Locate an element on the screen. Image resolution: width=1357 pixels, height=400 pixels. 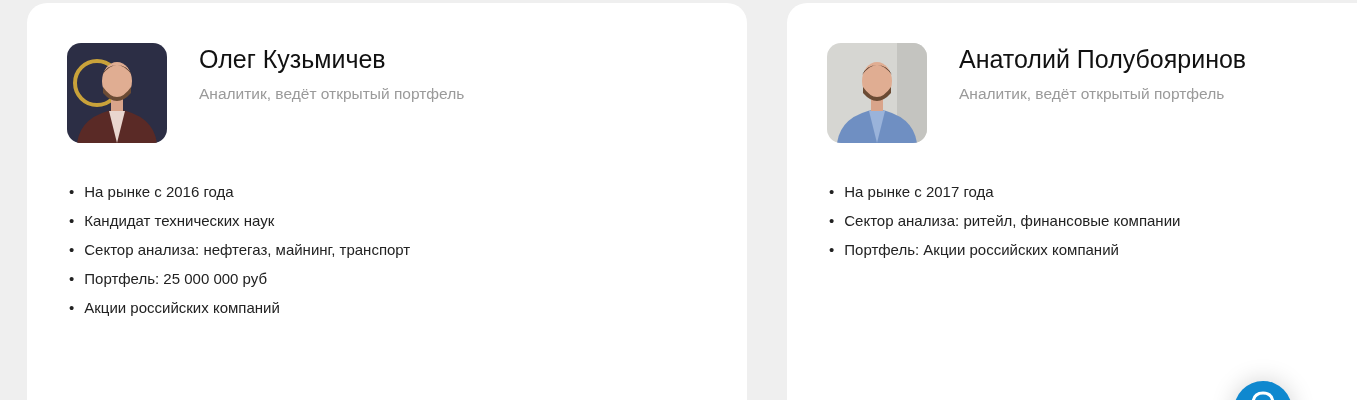
fact-item: На рынке с 2016 года is located at coordinates (159, 192).